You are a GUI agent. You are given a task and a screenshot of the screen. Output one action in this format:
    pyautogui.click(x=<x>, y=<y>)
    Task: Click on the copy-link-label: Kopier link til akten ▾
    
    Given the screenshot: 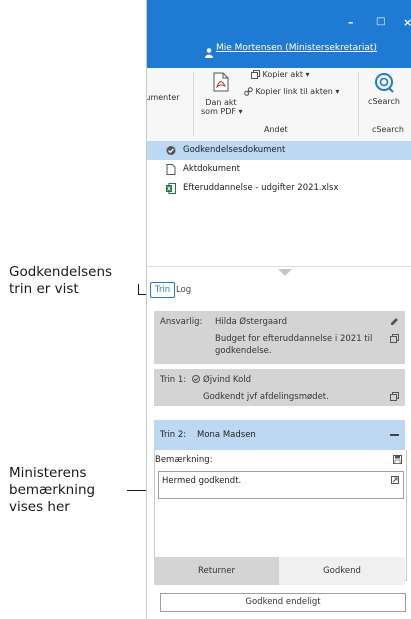 What is the action you would take?
    pyautogui.click(x=297, y=91)
    